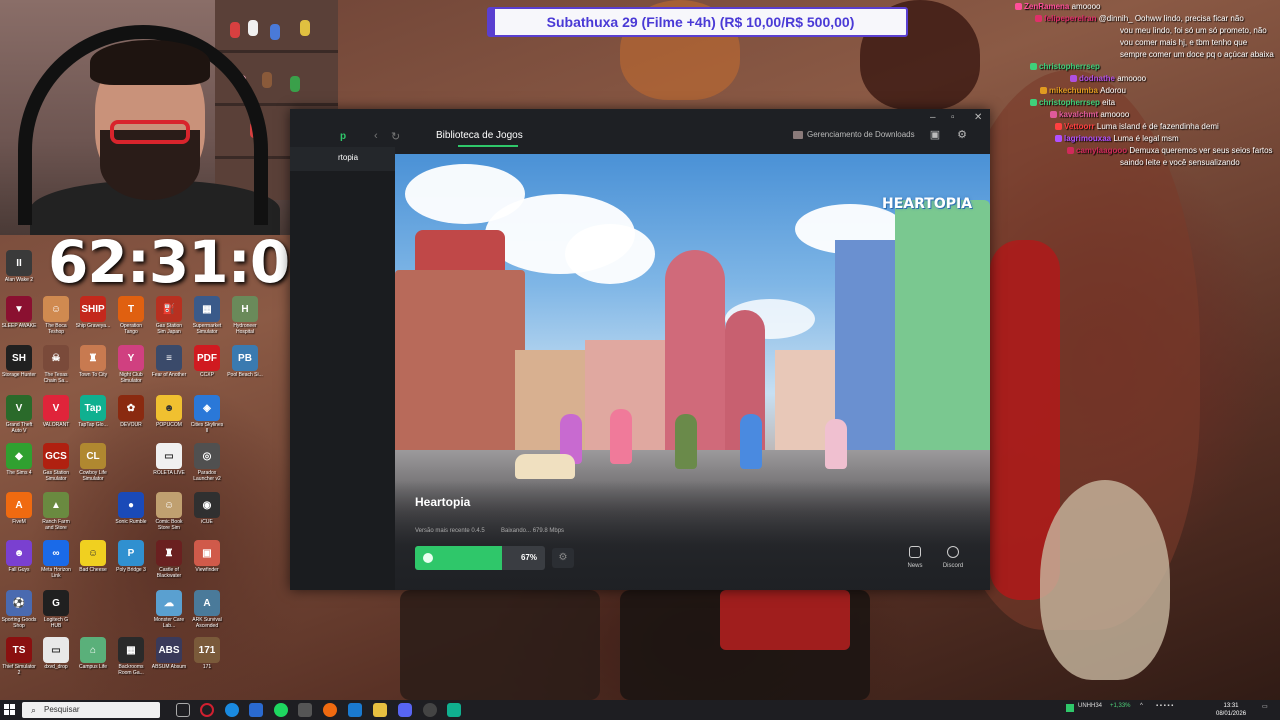  What do you see at coordinates (395, 136) in the screenshot?
I see `refresh-icon: ↻` at bounding box center [395, 136].